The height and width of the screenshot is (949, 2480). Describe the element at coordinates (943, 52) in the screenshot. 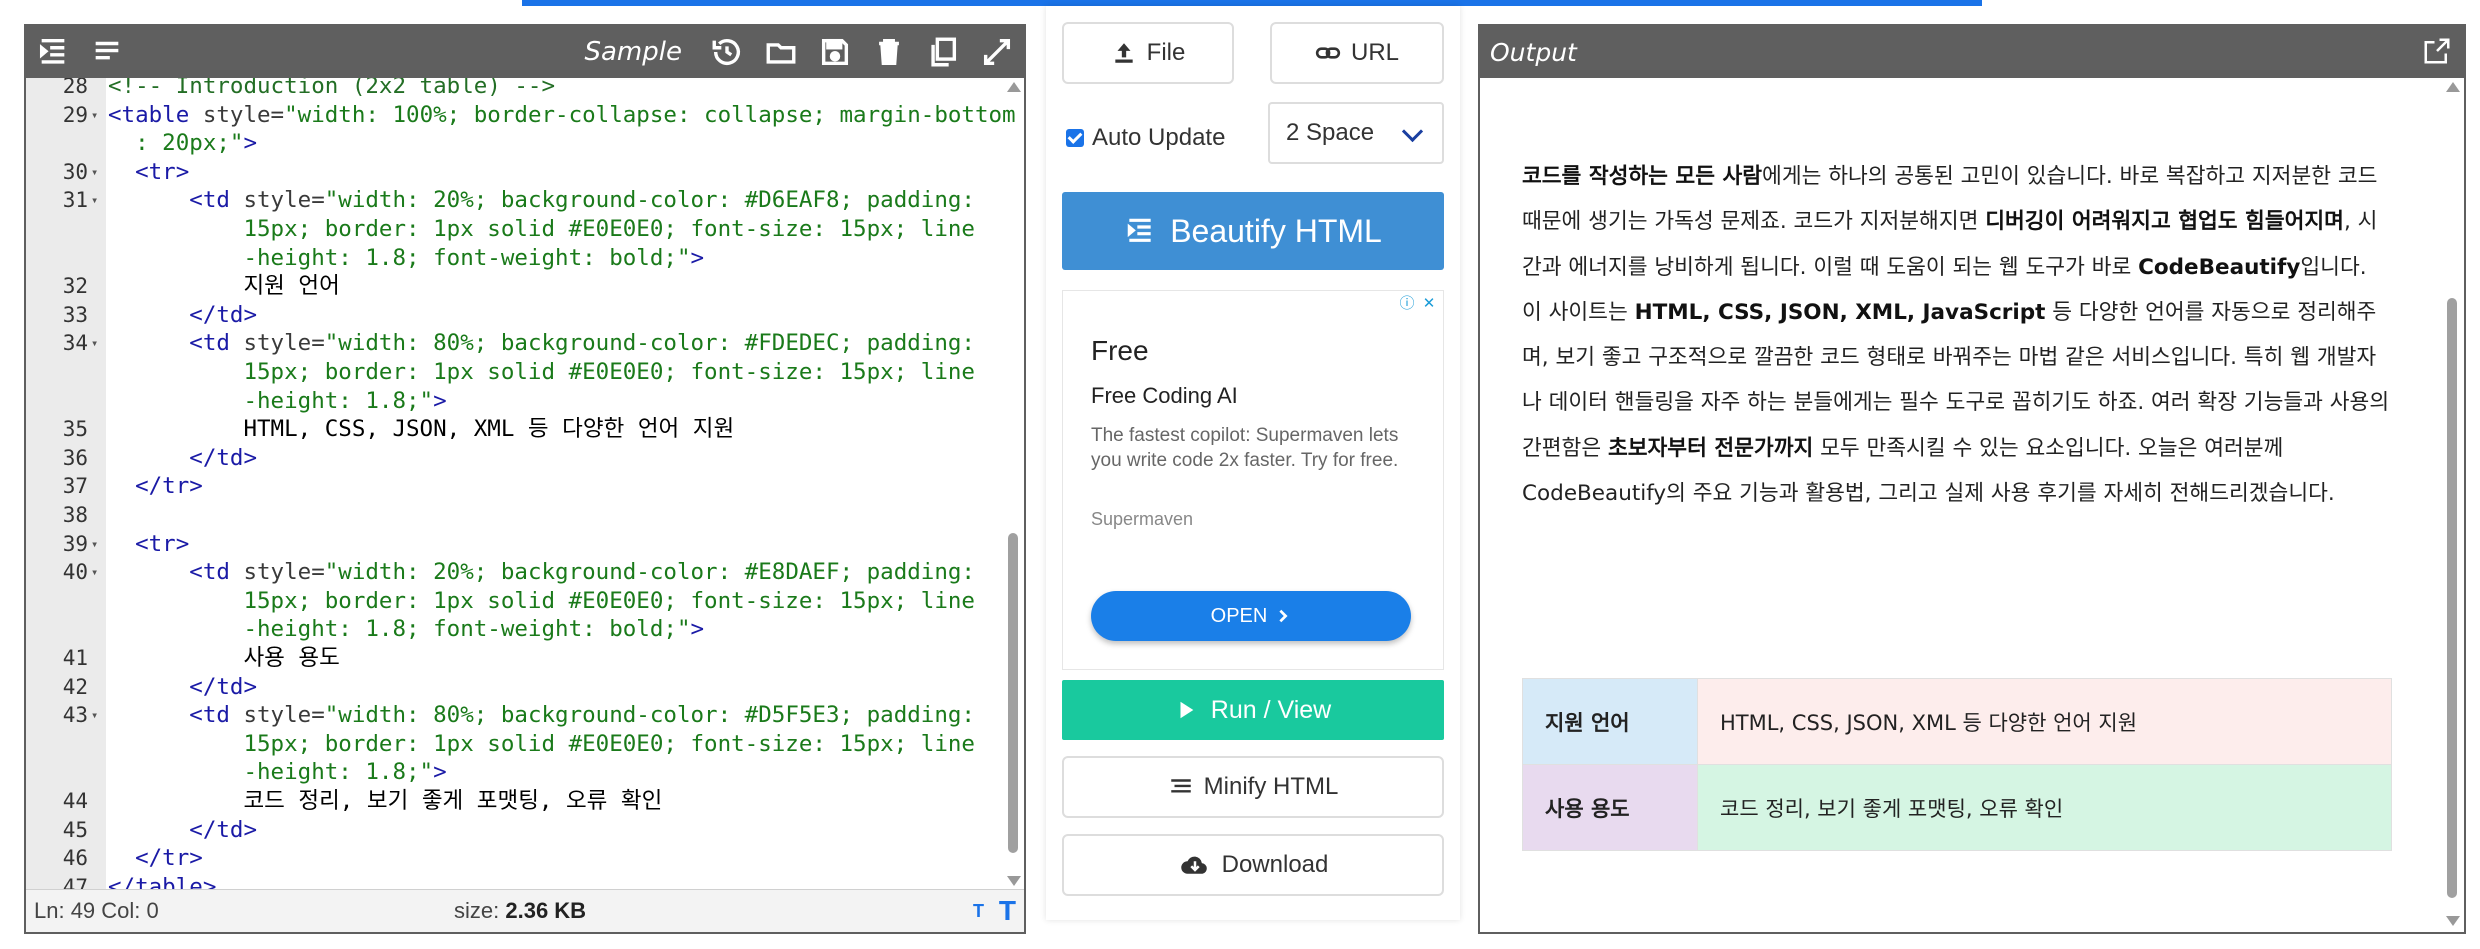

I see `copy-icon` at that location.